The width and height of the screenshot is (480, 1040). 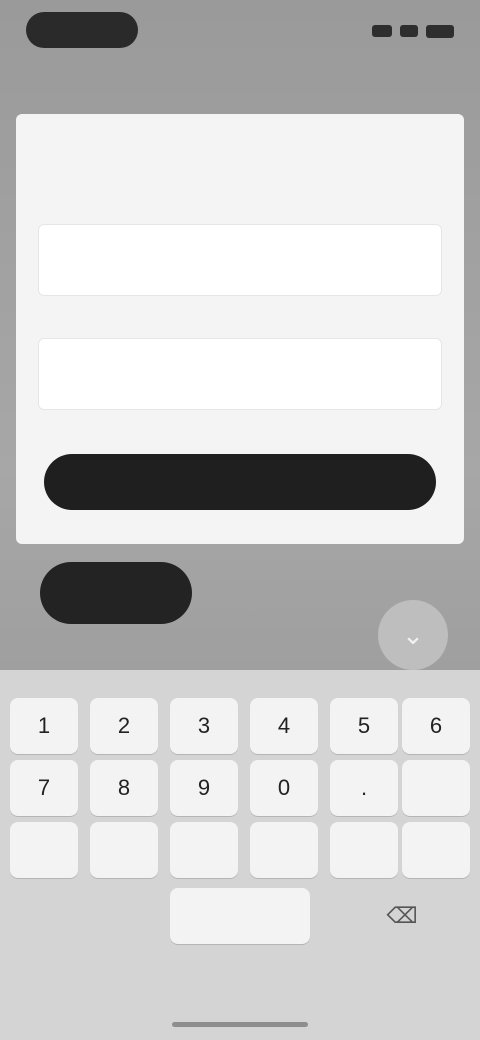 What do you see at coordinates (240, 1024) in the screenshot?
I see `home-indicator` at bounding box center [240, 1024].